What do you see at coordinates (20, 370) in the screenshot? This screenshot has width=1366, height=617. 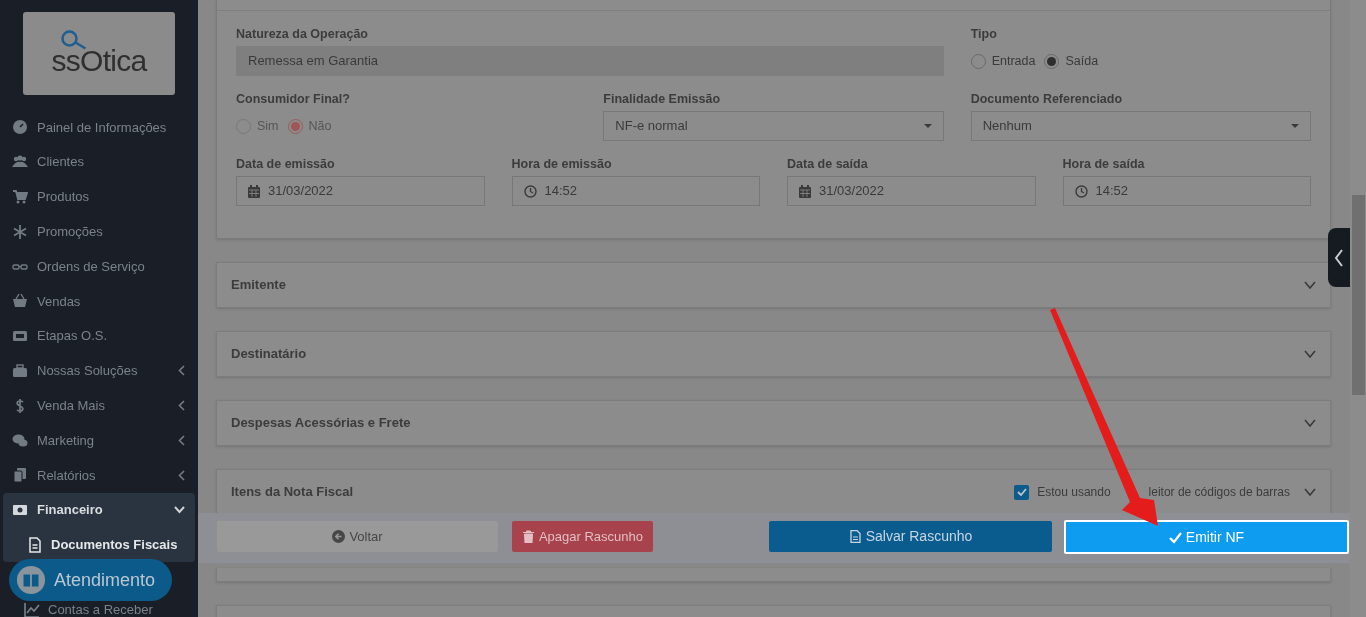 I see `briefcase-icon` at bounding box center [20, 370].